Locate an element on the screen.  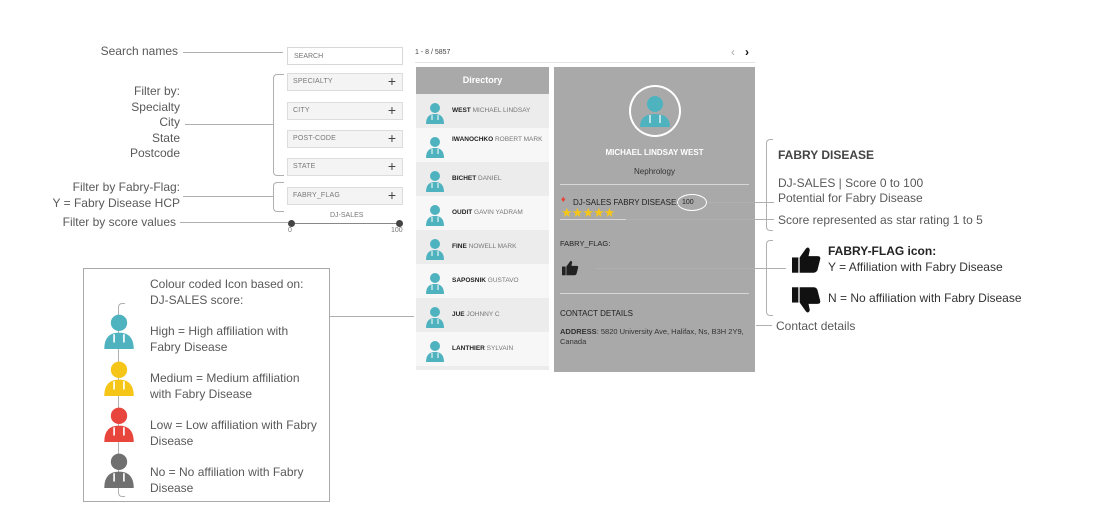
directory-row-name: IWANOCHKO ROBERT MARK is located at coordinates (499, 140).